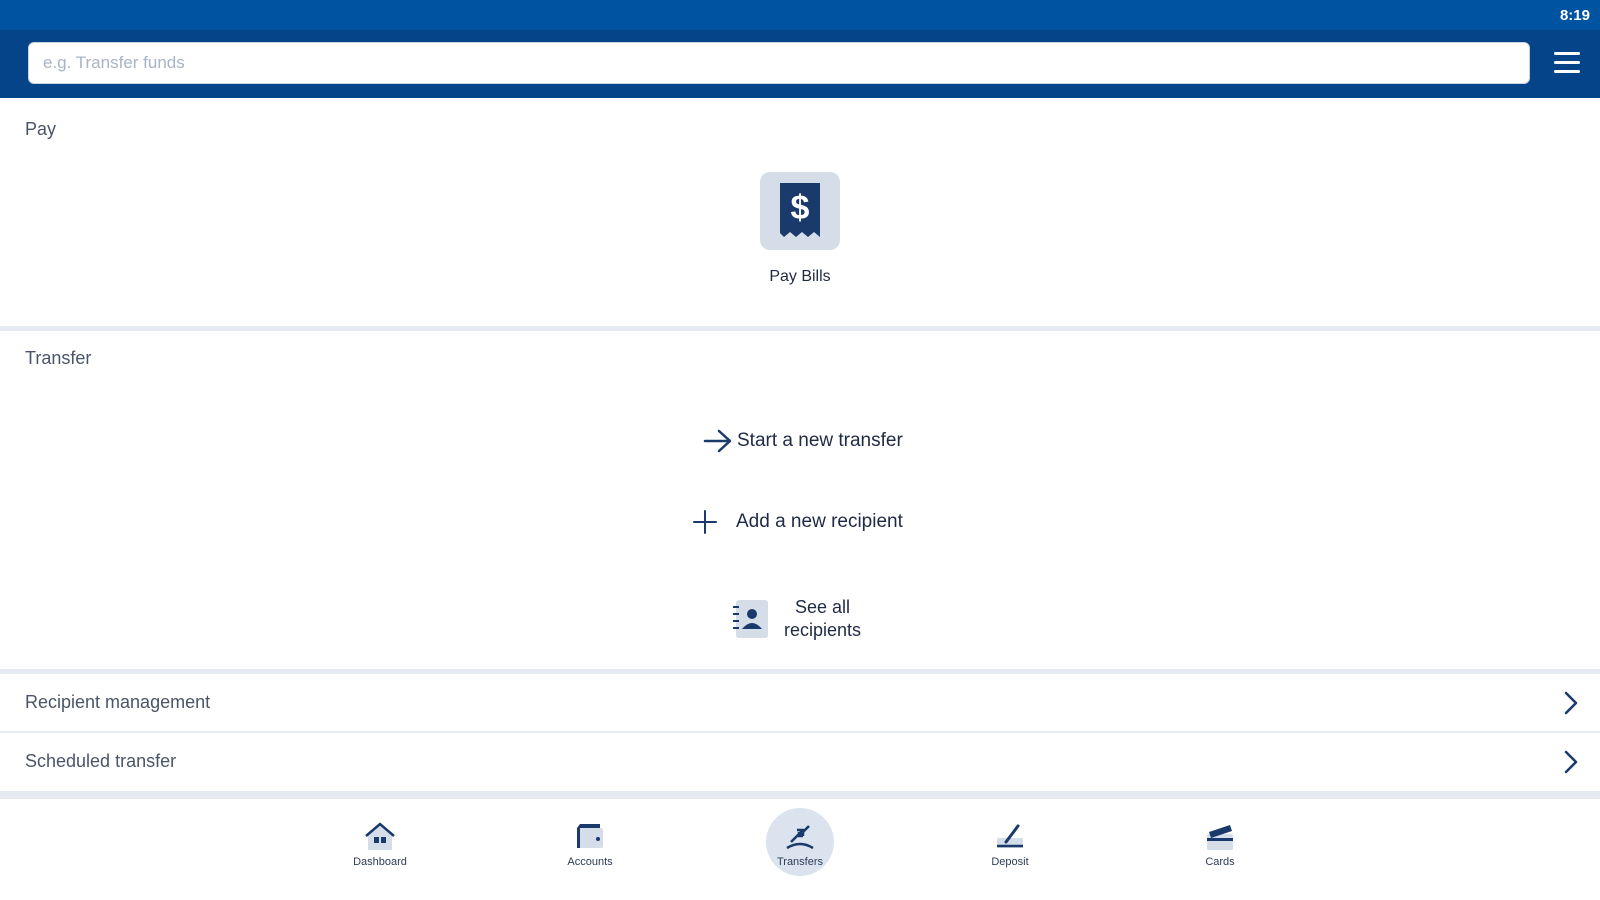 Image resolution: width=1600 pixels, height=900 pixels. I want to click on nav-deposit-label: Deposit, so click(1010, 862).